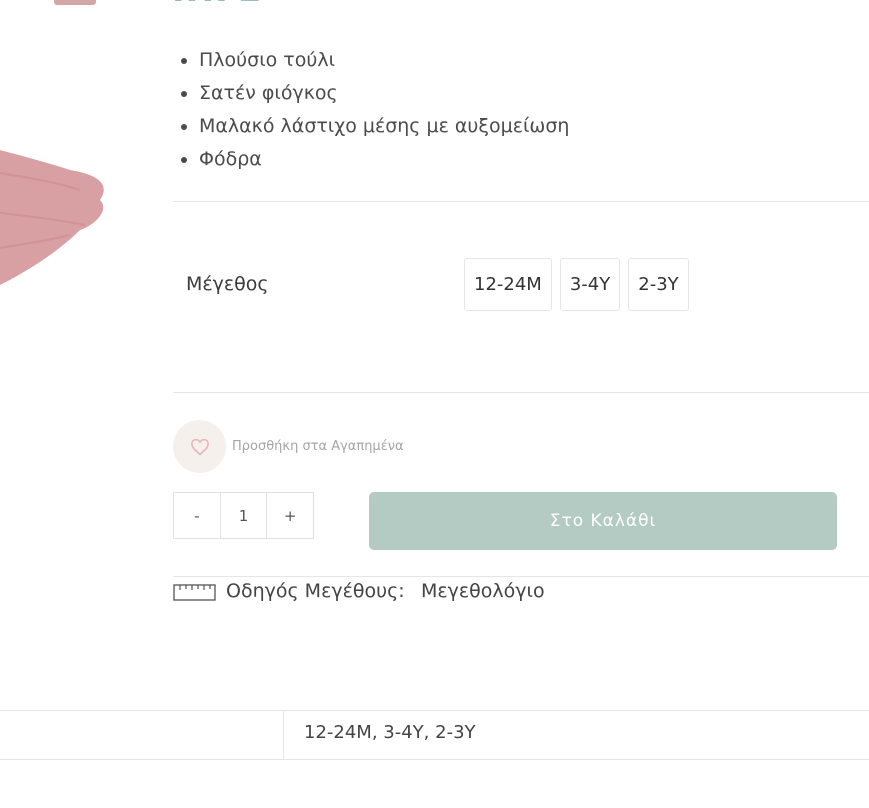 This screenshot has height=808, width=869. What do you see at coordinates (508, 284) in the screenshot?
I see `size-option-12-24m: 12-24M` at bounding box center [508, 284].